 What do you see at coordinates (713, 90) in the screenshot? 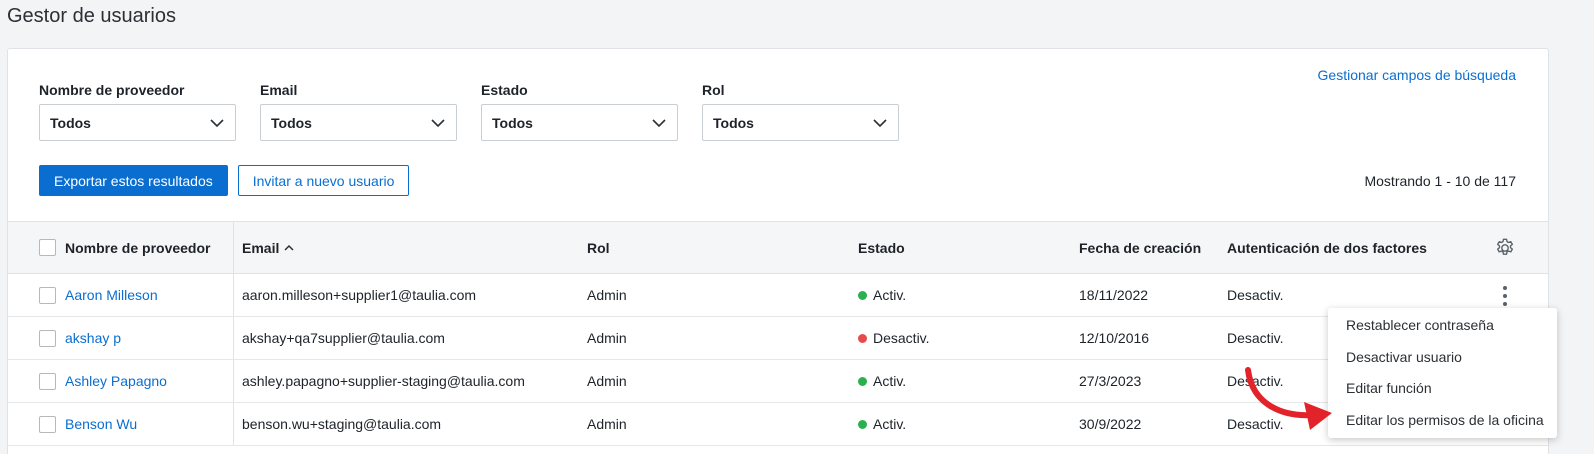
I see `filter-label: Rol` at bounding box center [713, 90].